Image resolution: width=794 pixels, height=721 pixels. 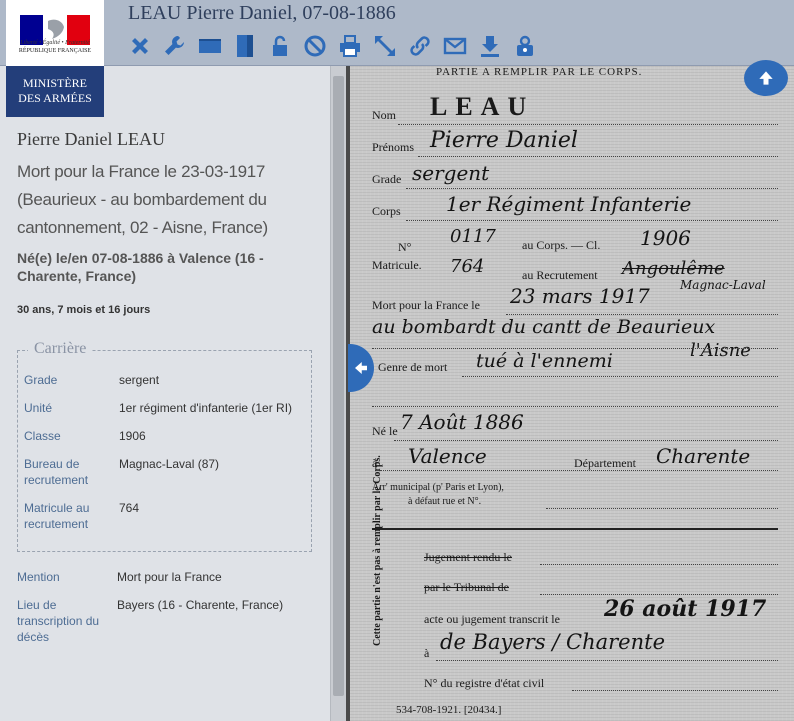 I want to click on lock-user-icon, so click(x=525, y=46).